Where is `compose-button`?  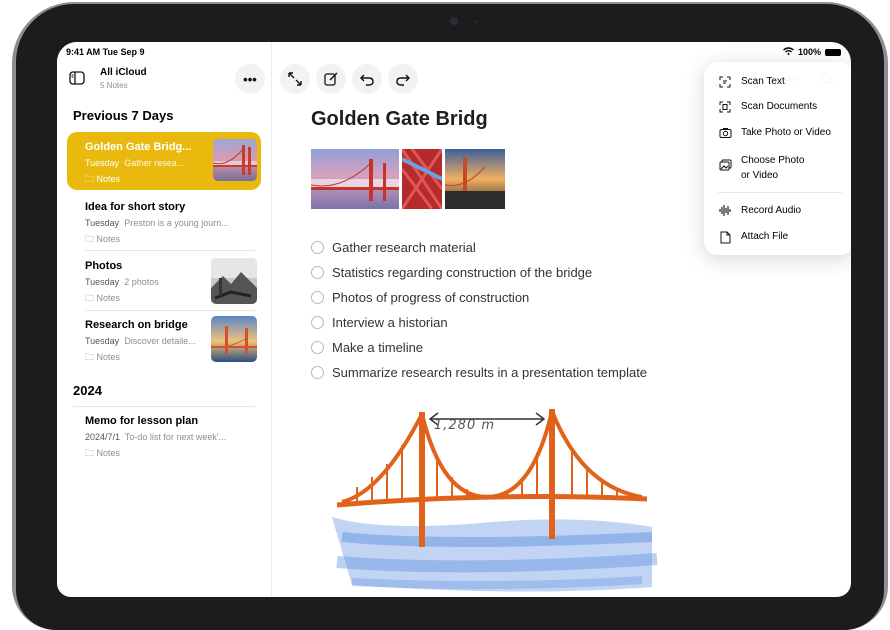 compose-button is located at coordinates (331, 79).